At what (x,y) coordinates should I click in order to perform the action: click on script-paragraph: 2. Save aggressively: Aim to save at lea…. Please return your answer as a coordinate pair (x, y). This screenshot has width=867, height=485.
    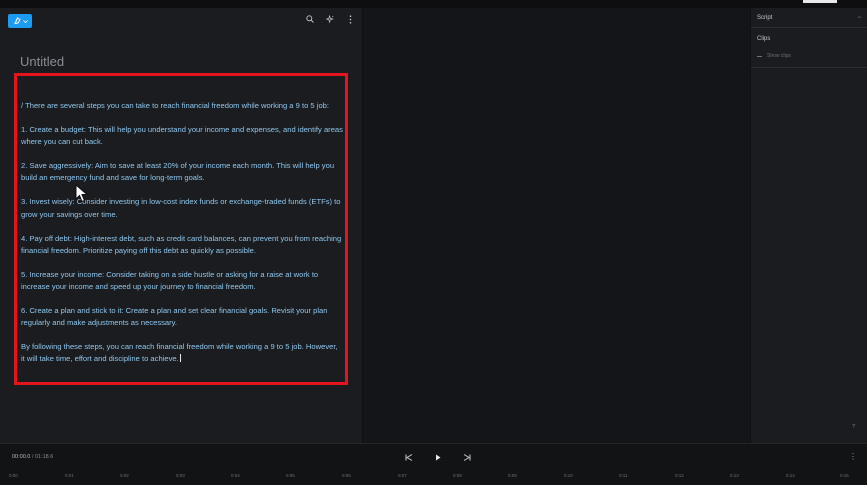
    Looking at the image, I should click on (178, 172).